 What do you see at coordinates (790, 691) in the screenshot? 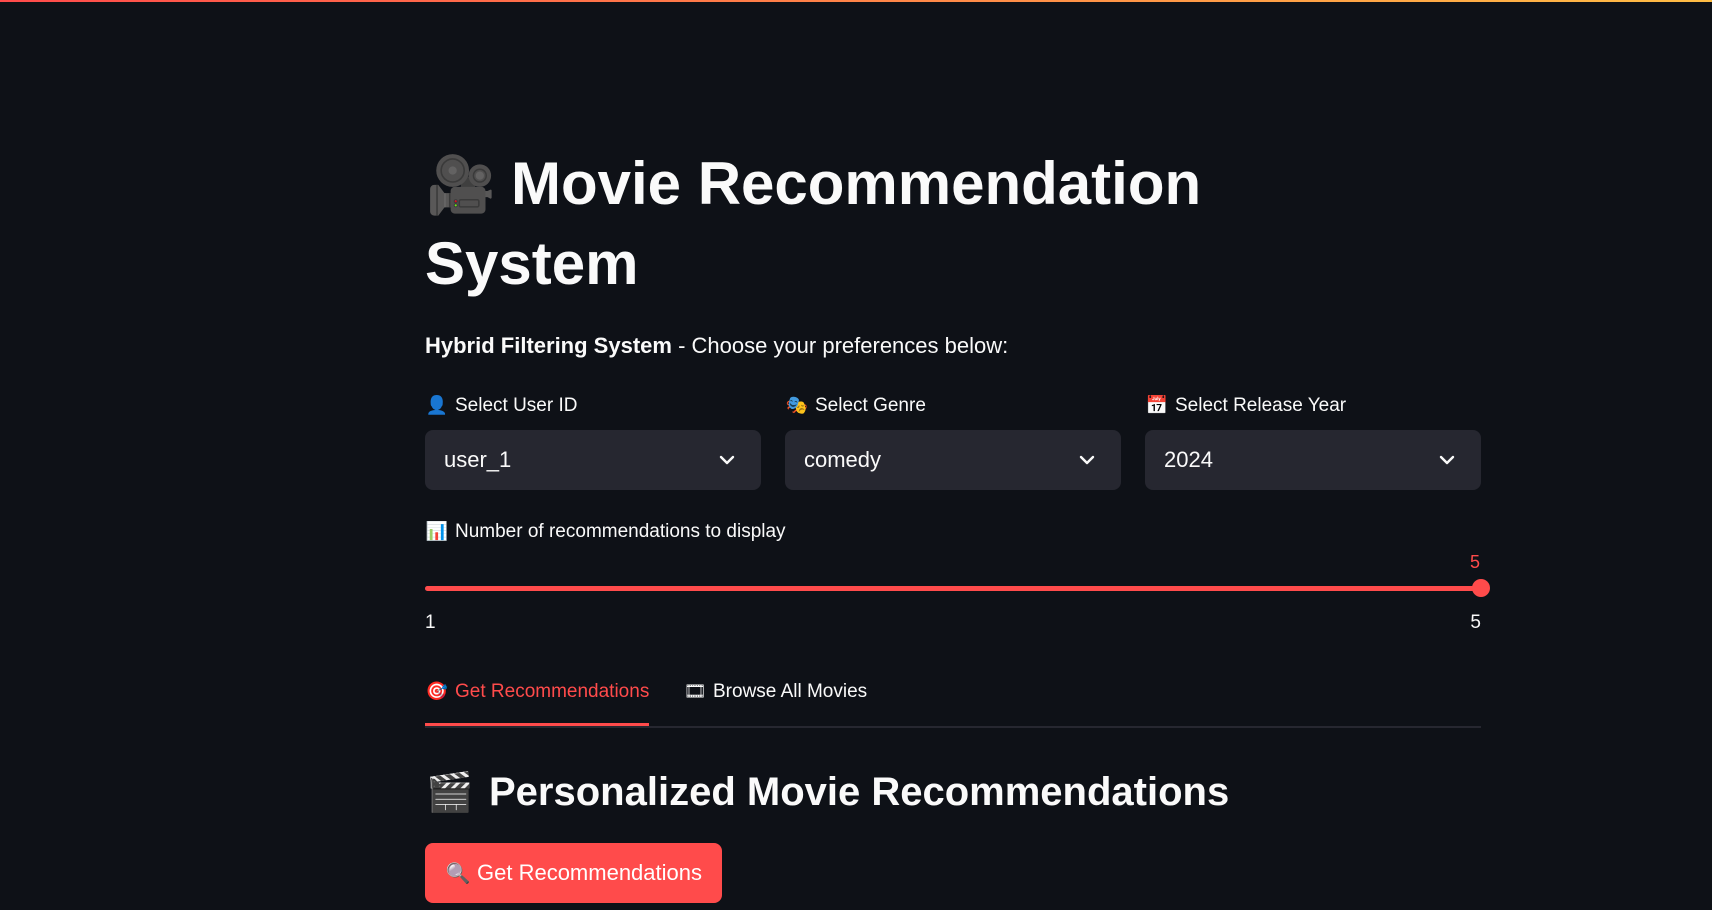
I see `tab-browse-all-movies-label: Browse All Movies` at bounding box center [790, 691].